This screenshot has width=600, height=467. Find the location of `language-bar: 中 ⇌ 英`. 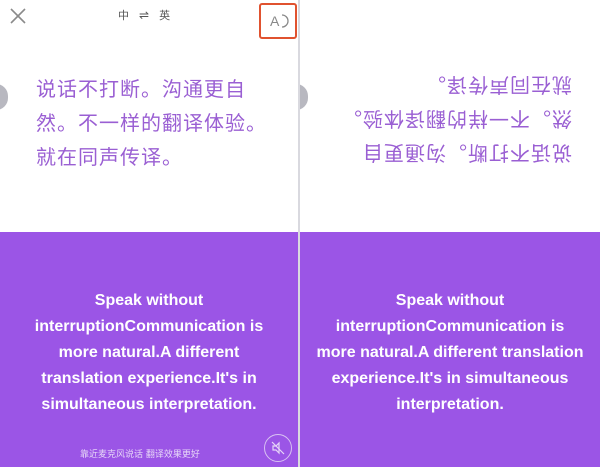

language-bar: 中 ⇌ 英 is located at coordinates (144, 15).